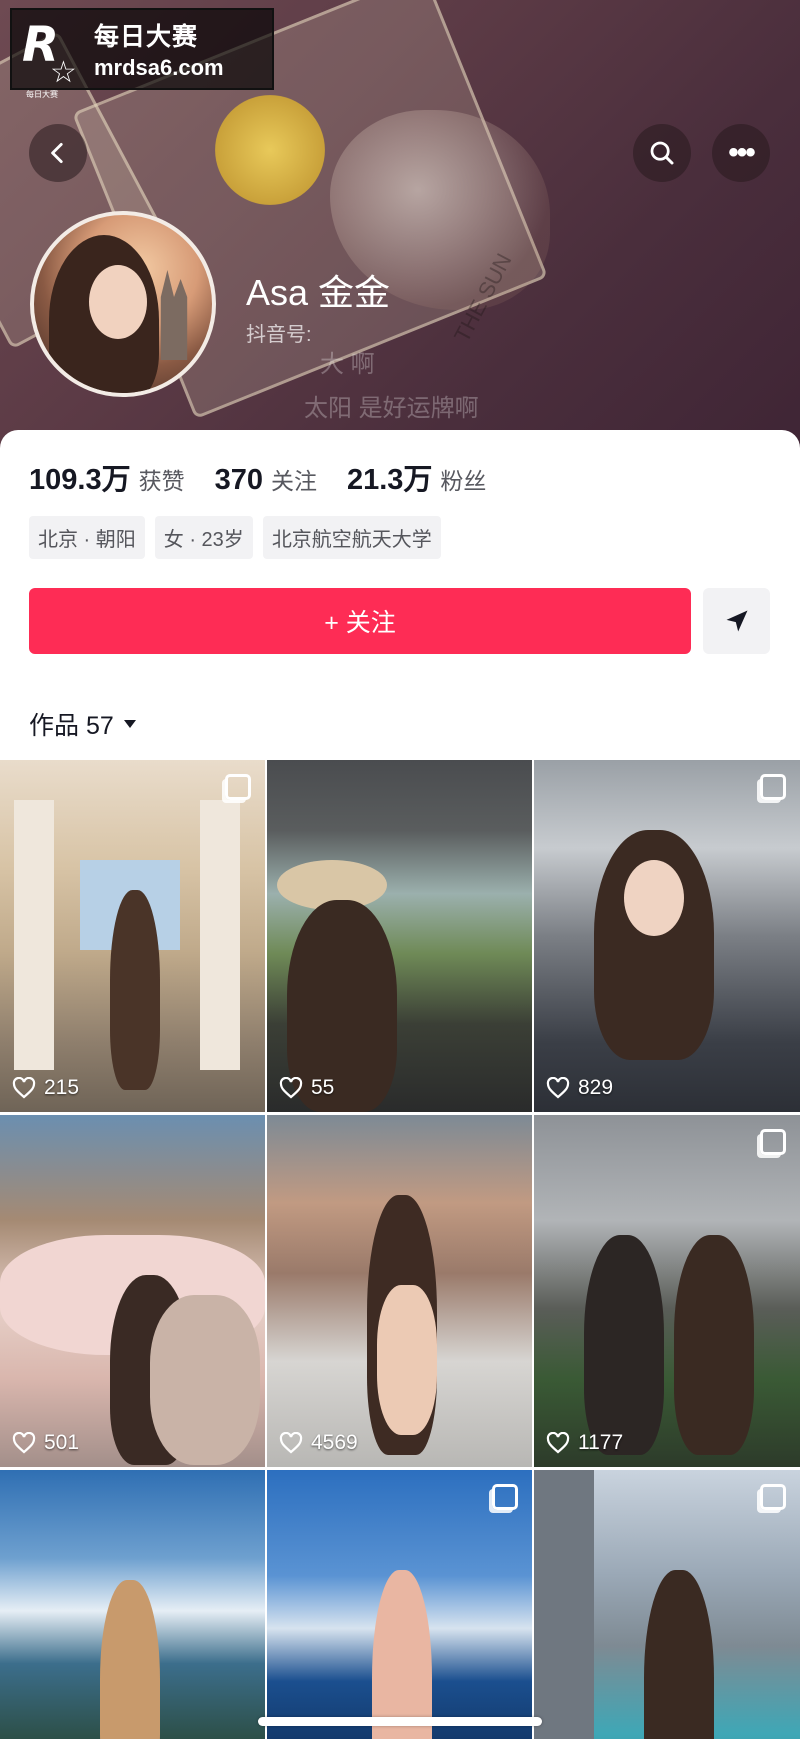 This screenshot has width=800, height=1739. I want to click on like-count: 829, so click(579, 1088).